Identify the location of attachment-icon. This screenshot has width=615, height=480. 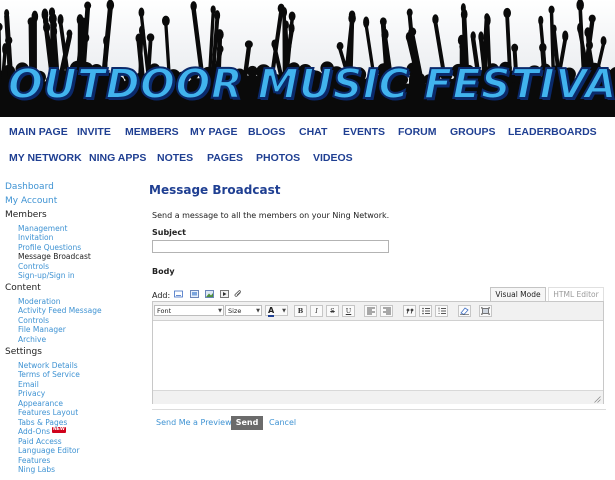
(238, 294).